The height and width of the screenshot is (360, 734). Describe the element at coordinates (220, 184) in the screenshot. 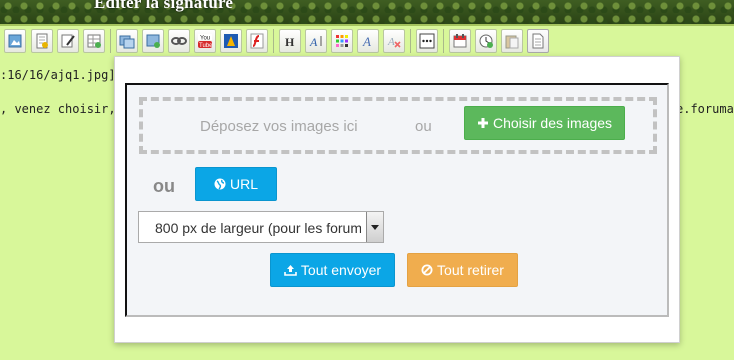

I see `globe-icon` at that location.